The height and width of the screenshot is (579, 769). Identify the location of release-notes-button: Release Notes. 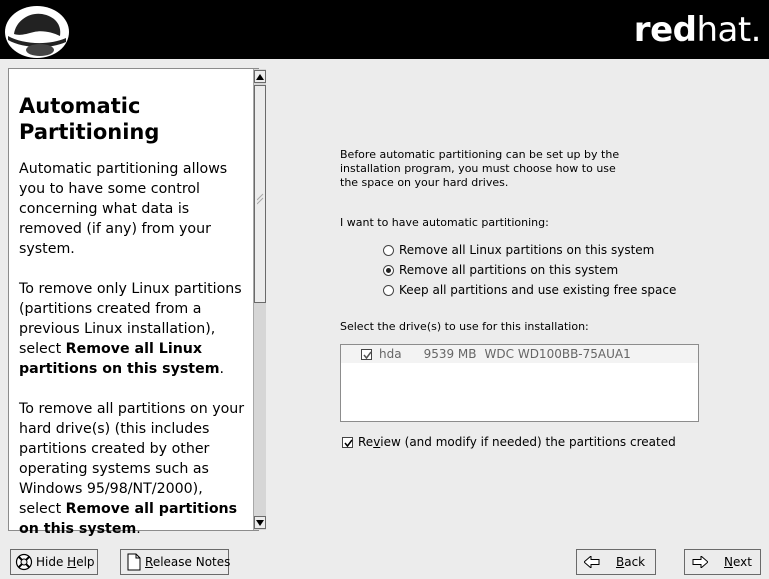
(175, 562).